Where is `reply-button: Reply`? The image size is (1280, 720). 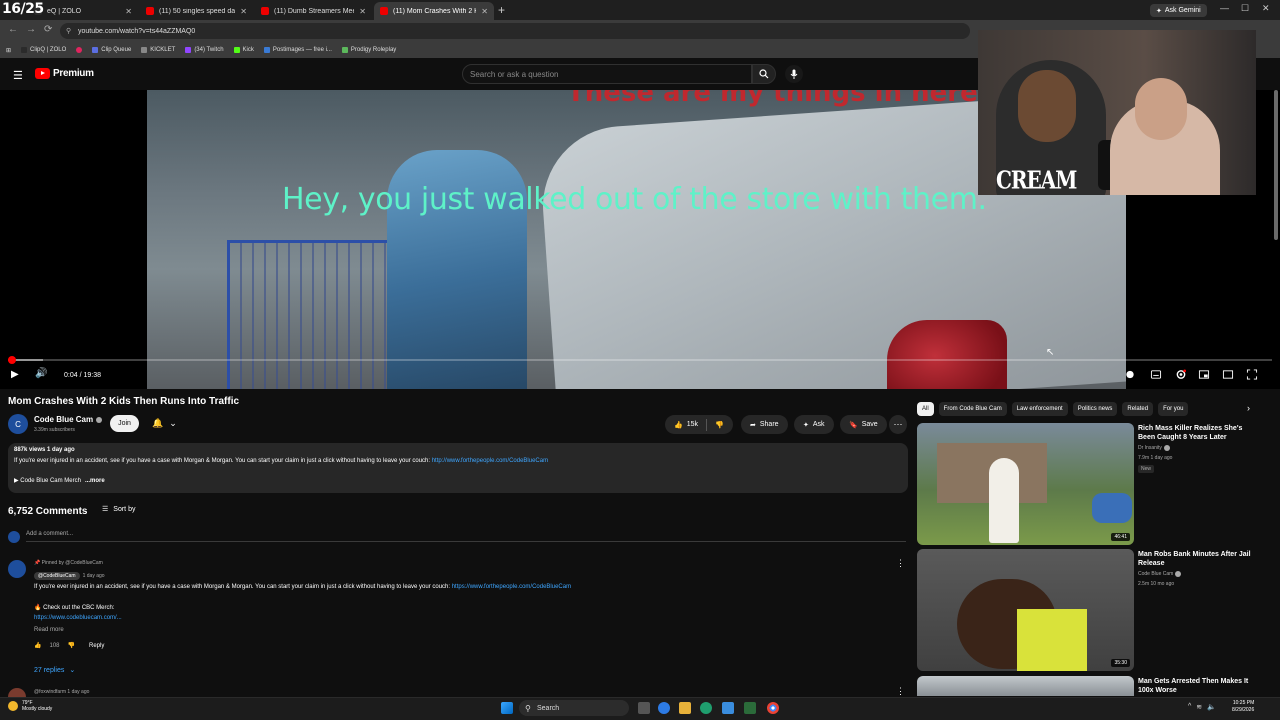
reply-button: Reply is located at coordinates (96, 646).